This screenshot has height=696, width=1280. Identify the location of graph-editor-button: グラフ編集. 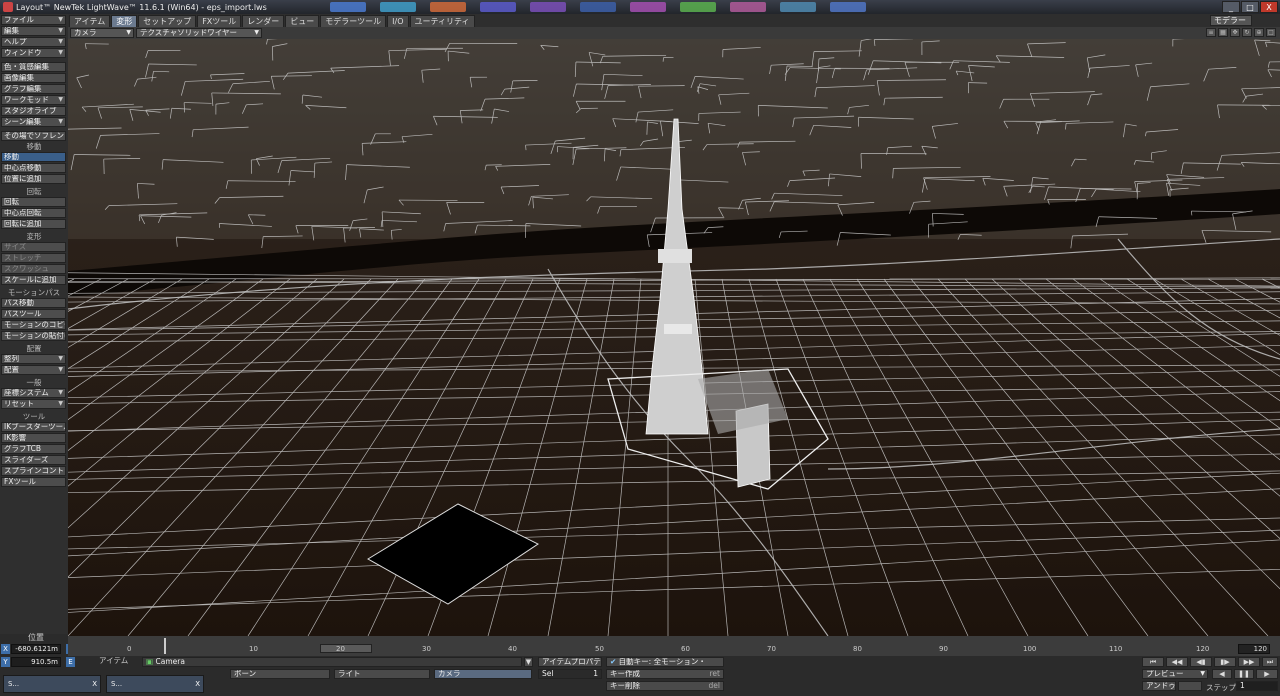
(33, 89).